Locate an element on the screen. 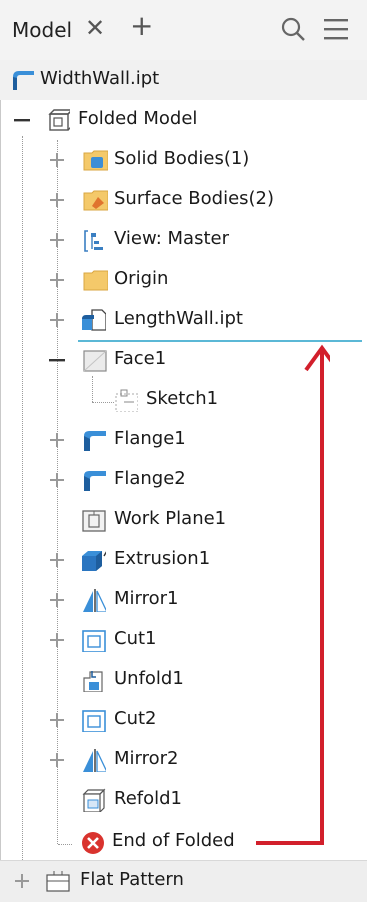  tree-item-label: Work Plane1 is located at coordinates (170, 518).